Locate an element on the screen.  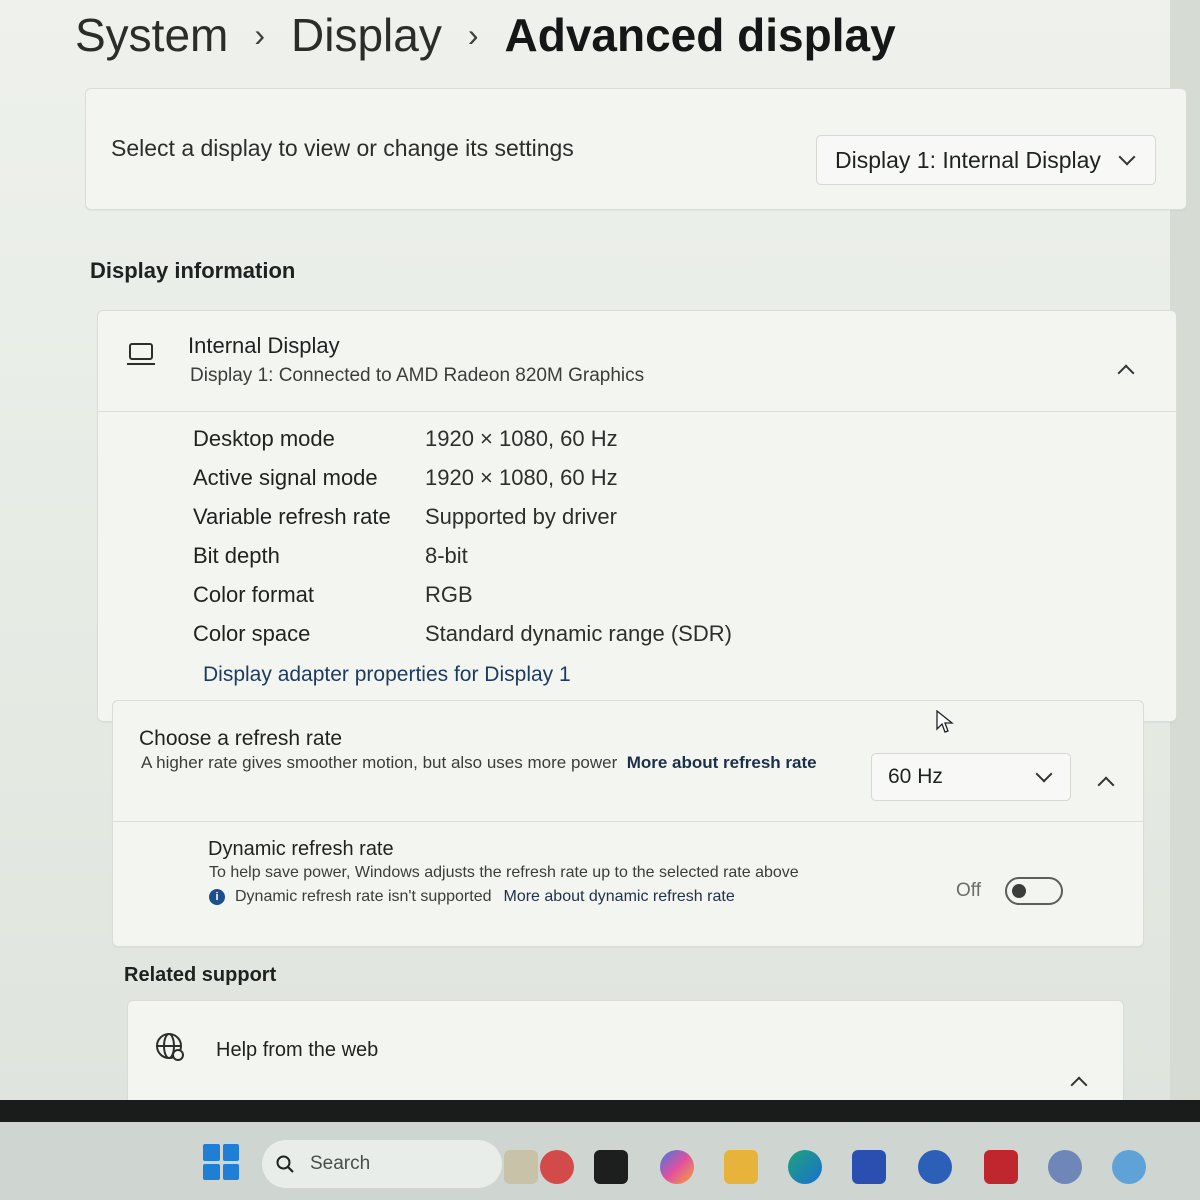
monitor-bezel is located at coordinates (600, 1111).